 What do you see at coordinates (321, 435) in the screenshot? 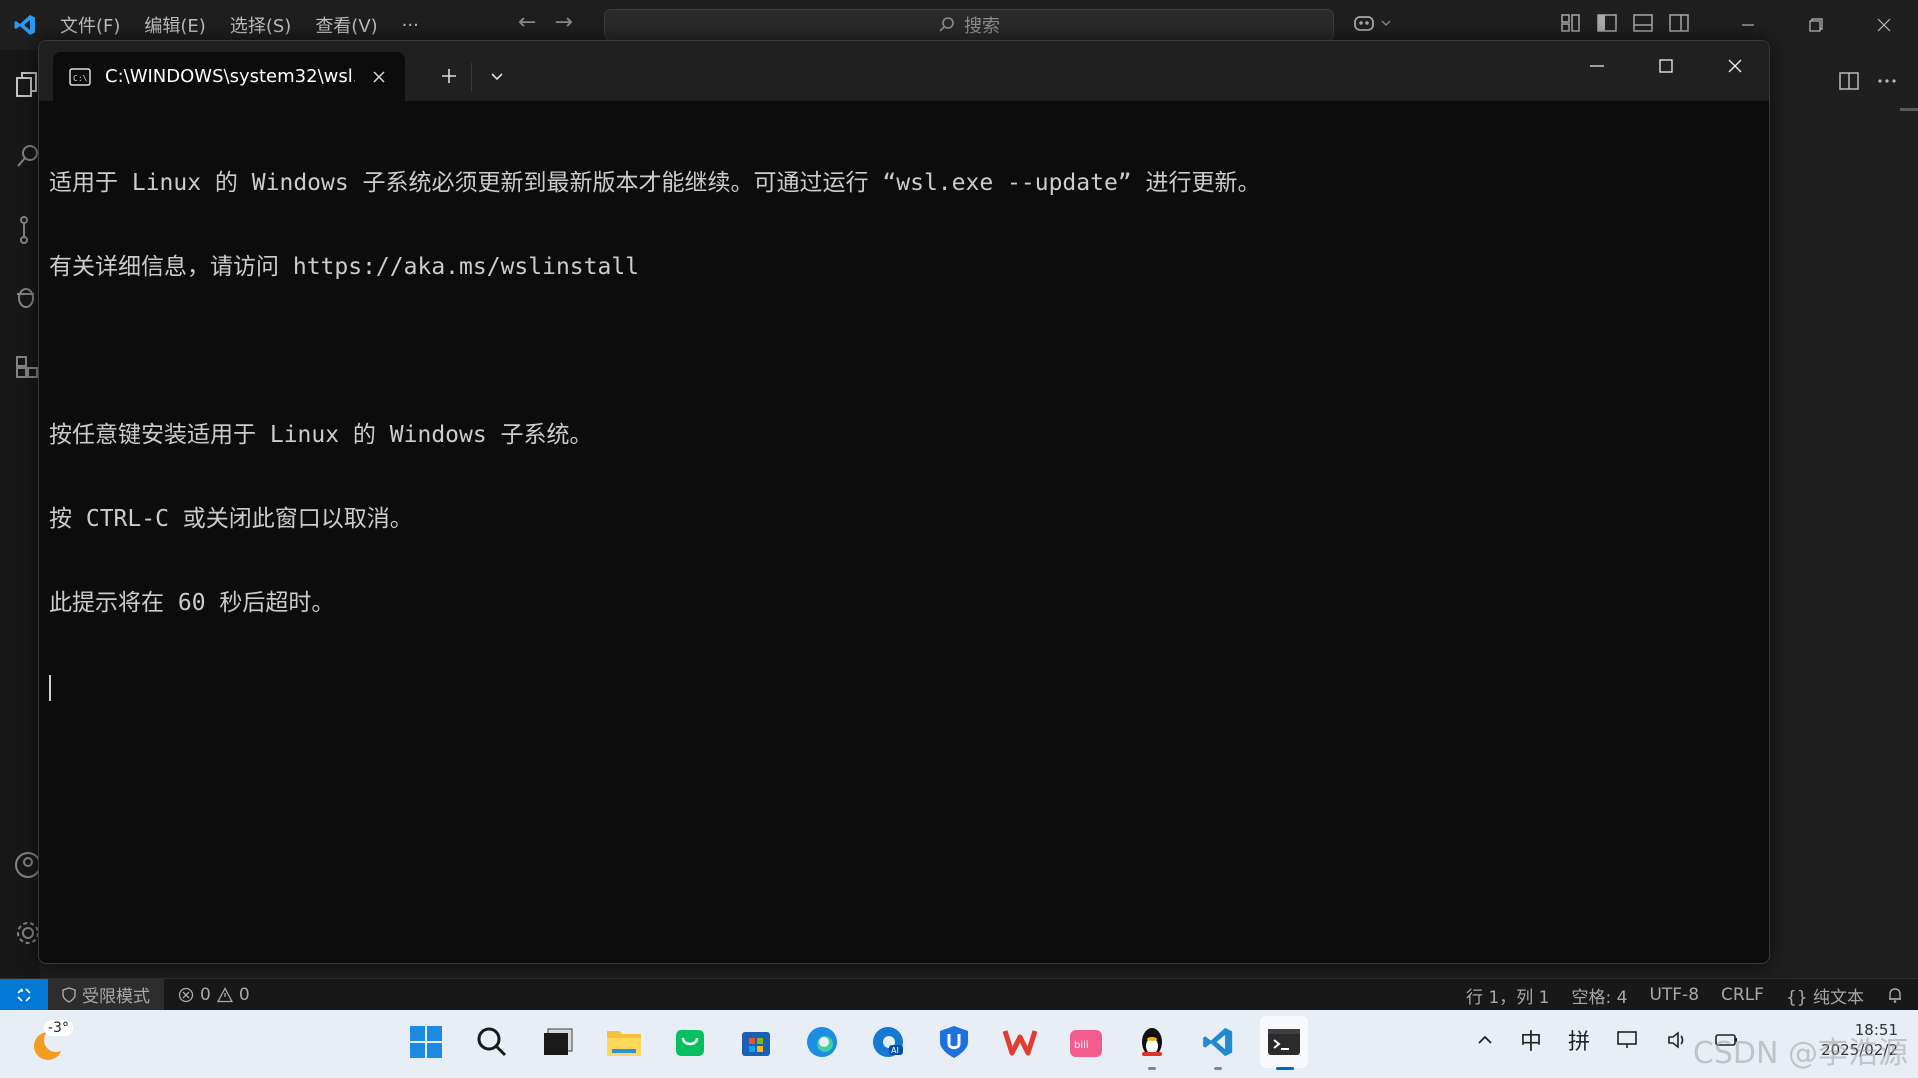
I see `terminal-line: 按任意键安装适用于 Linux 的 Windows 子系统。` at bounding box center [321, 435].